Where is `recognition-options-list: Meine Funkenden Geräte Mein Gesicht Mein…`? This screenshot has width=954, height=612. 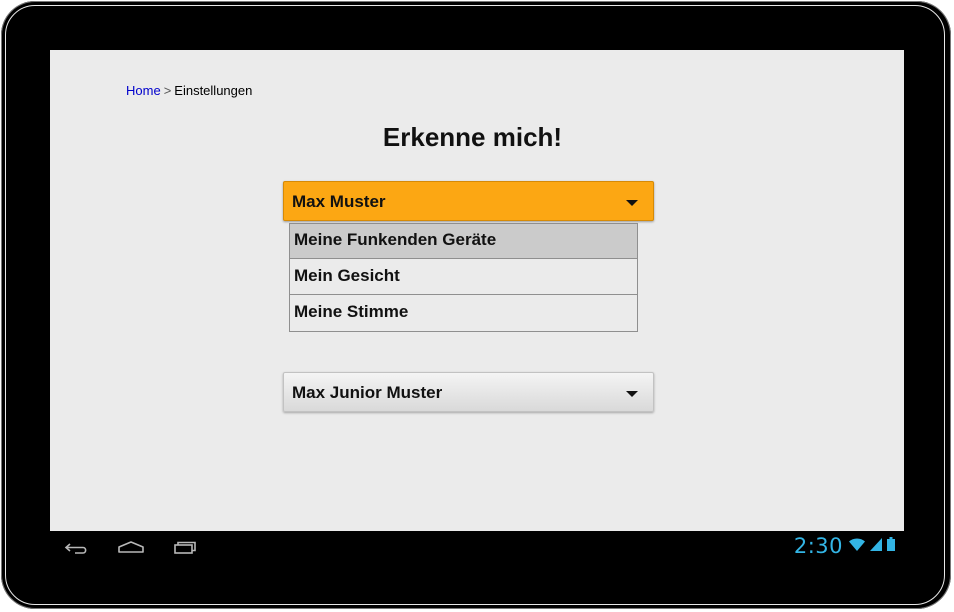
recognition-options-list: Meine Funkenden Geräte Mein Gesicht Mein… is located at coordinates (463, 277).